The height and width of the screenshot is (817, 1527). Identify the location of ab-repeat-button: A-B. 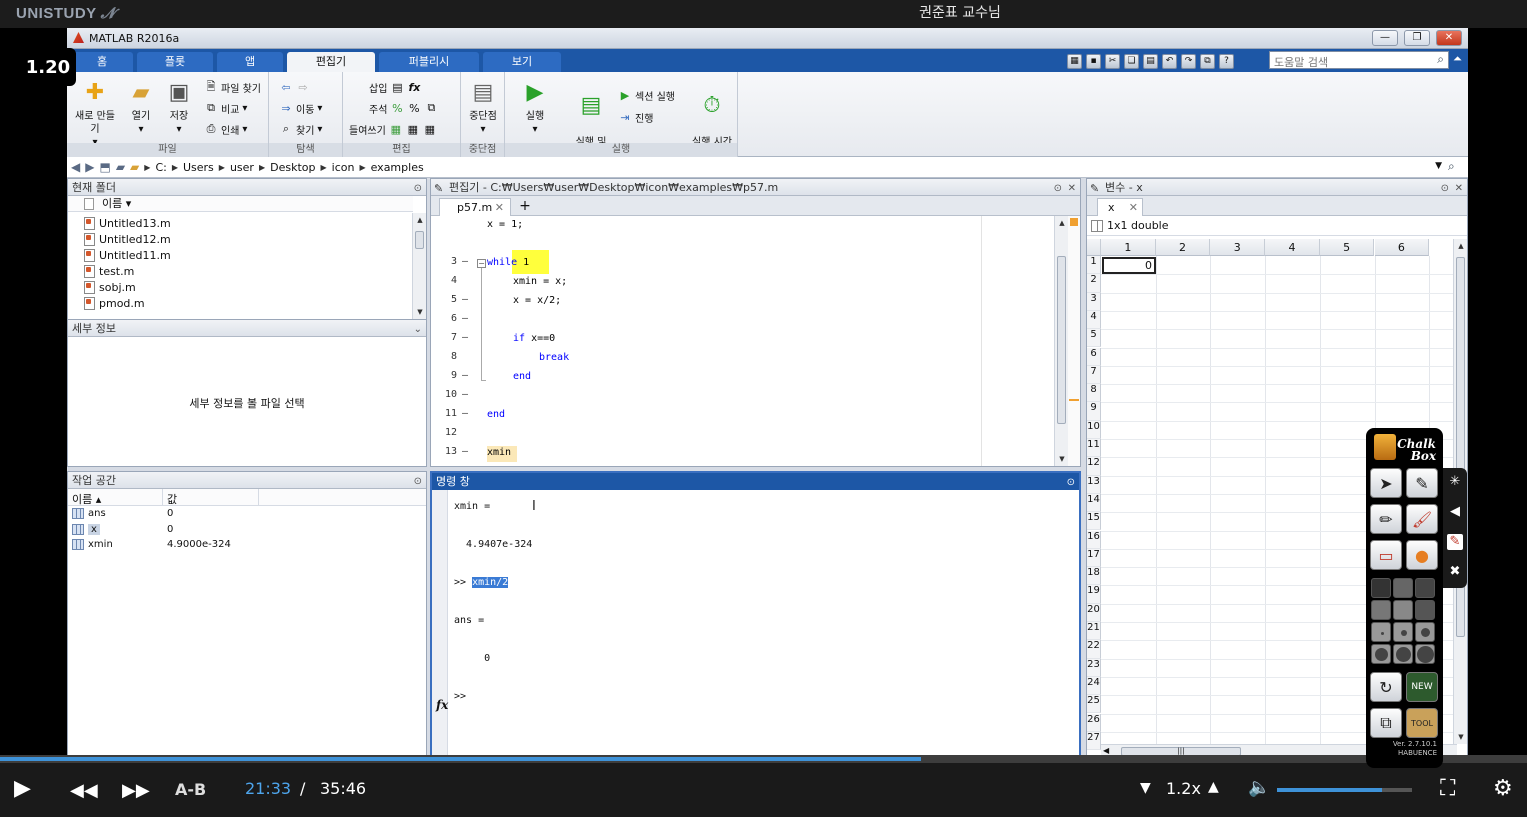
(190, 789).